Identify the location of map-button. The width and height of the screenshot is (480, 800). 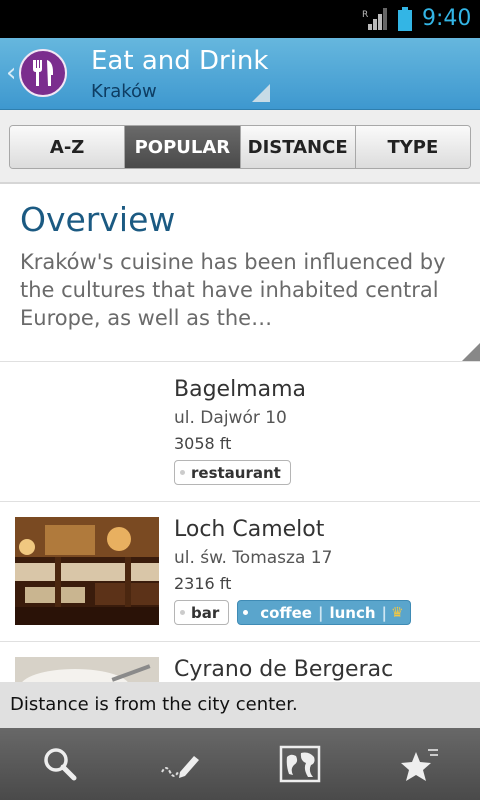
(300, 764).